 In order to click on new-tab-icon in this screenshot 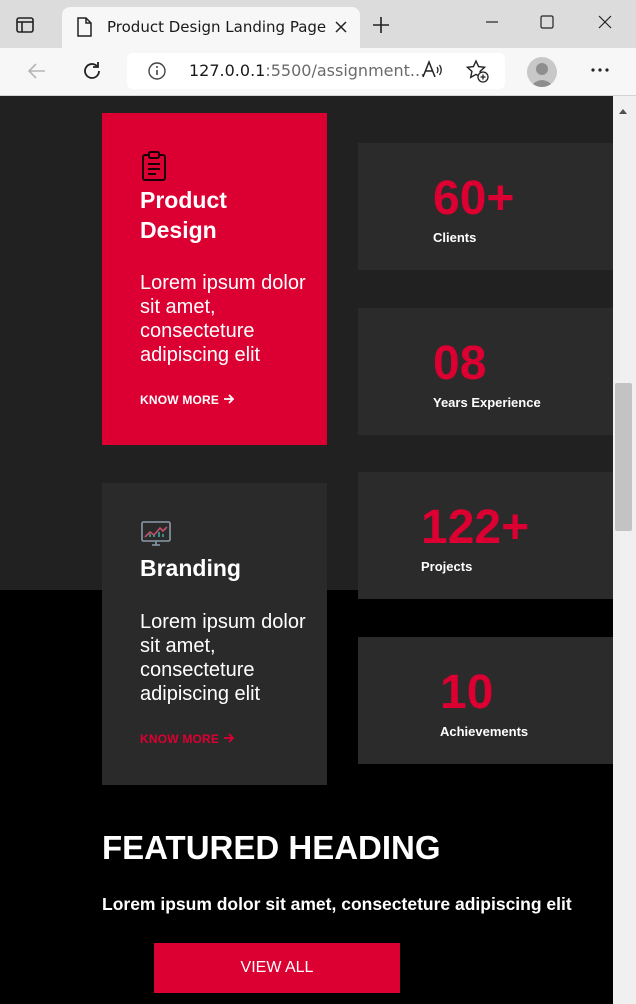, I will do `click(381, 27)`.